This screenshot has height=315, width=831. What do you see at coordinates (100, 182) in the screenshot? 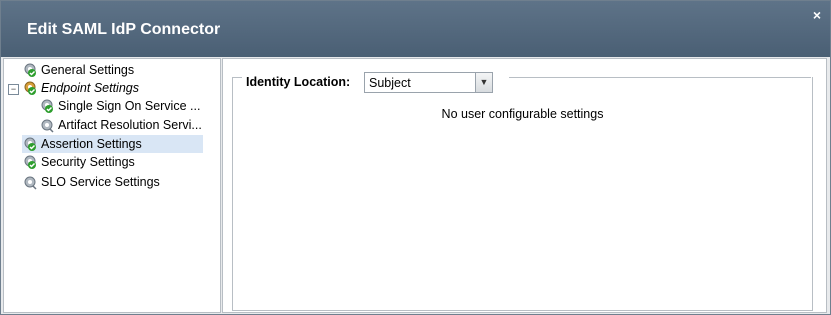
I see `tree-item-label: SLO Service Settings` at bounding box center [100, 182].